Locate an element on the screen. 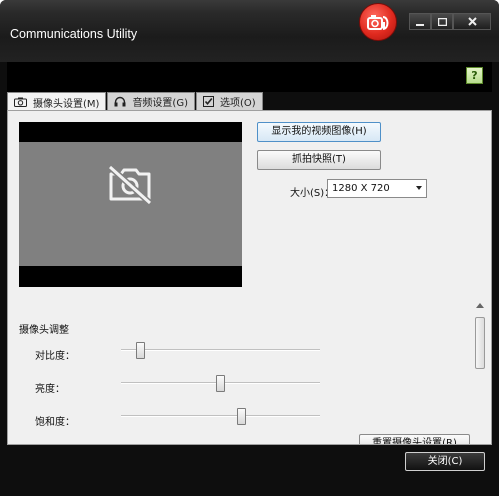 This screenshot has width=499, height=496. video-preview is located at coordinates (130, 204).